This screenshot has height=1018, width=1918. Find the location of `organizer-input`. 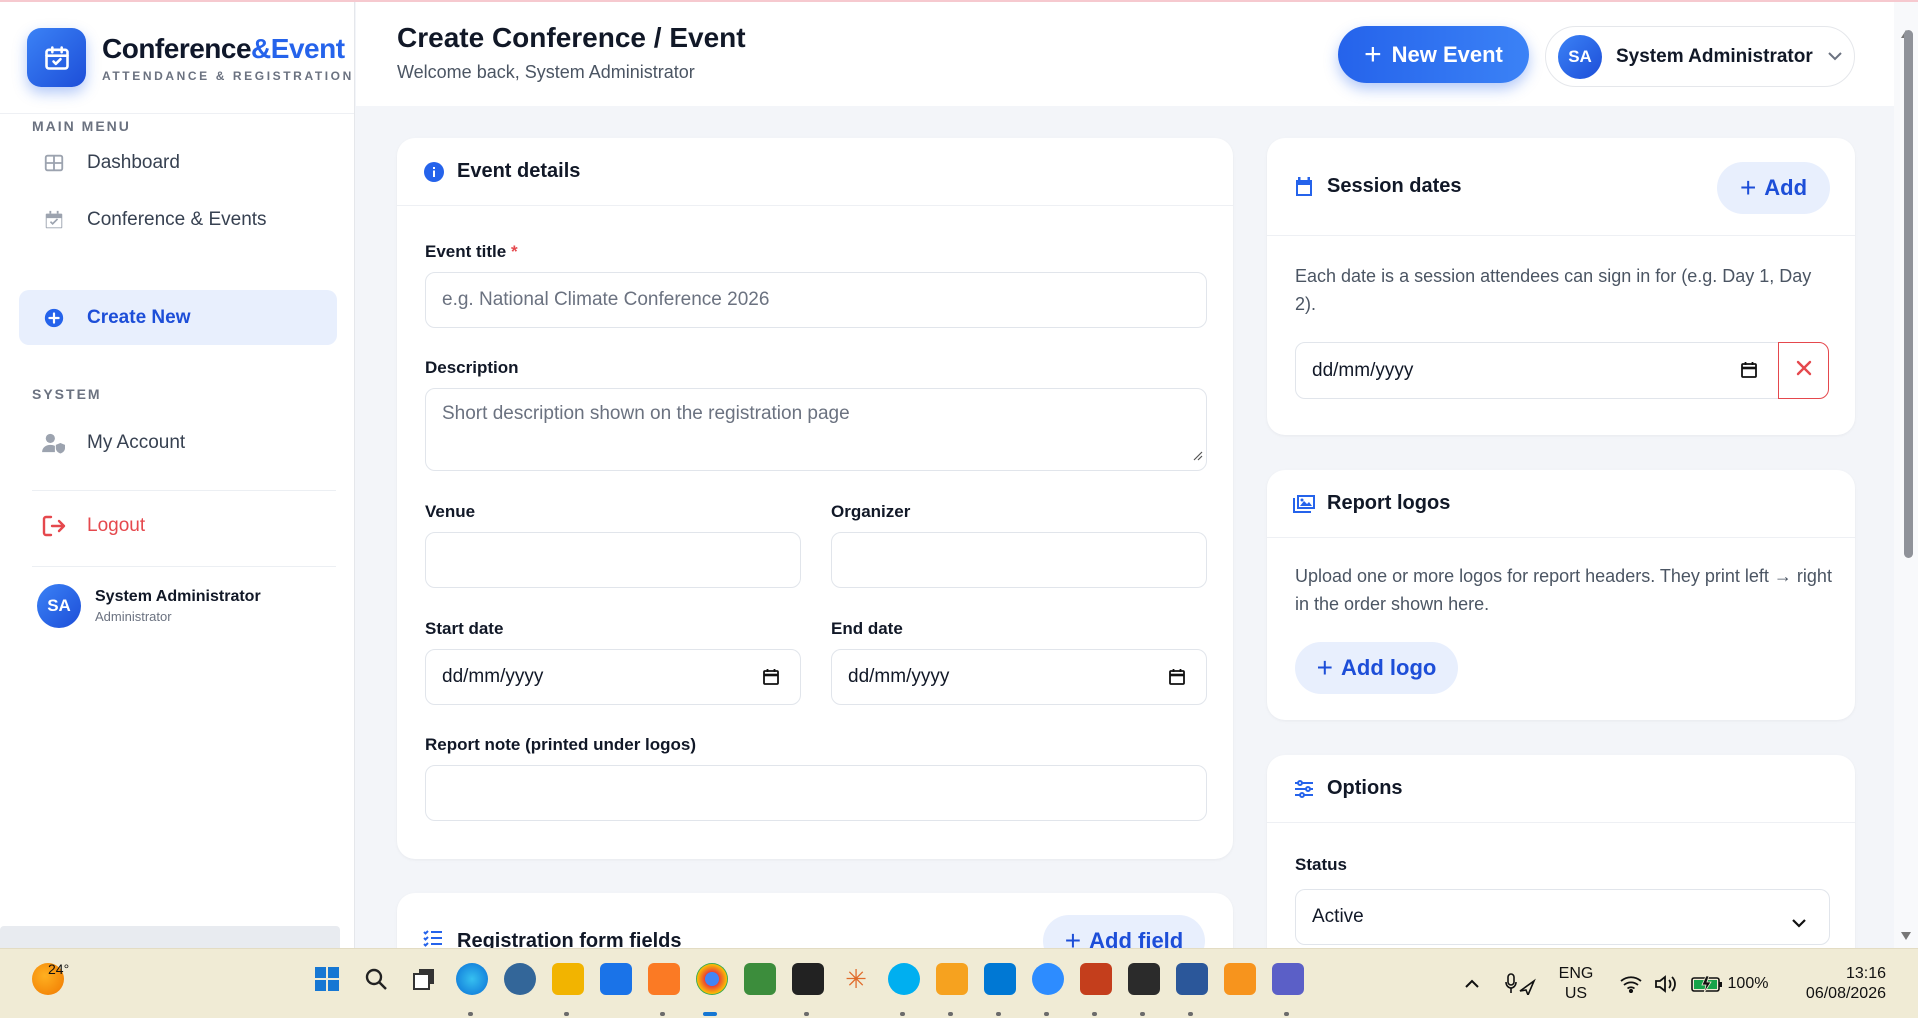

organizer-input is located at coordinates (1019, 560).